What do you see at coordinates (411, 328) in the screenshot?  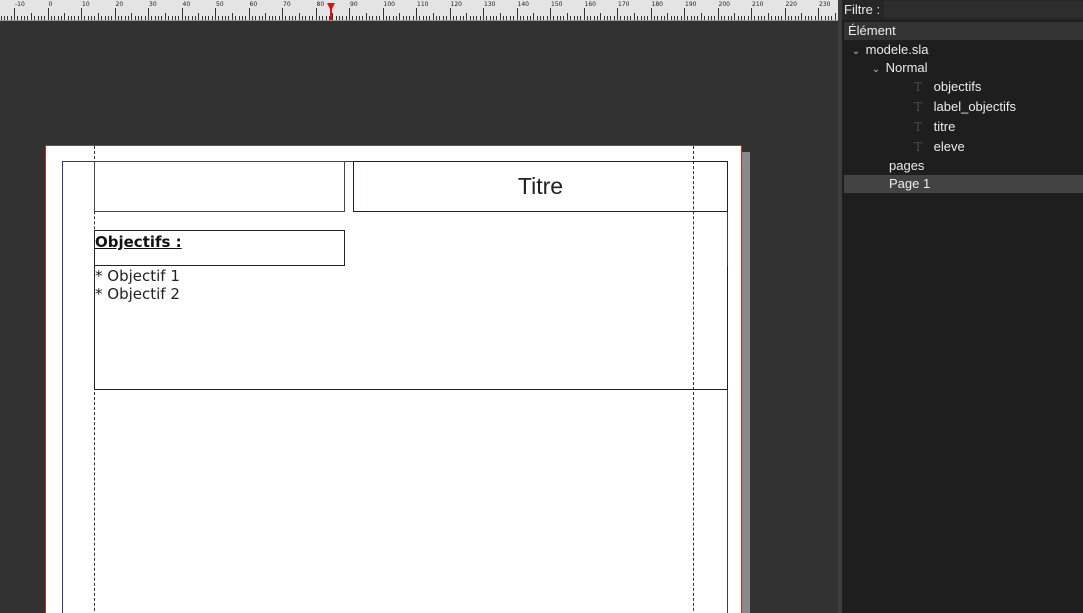 I see `objectifs-frame: * Objectif 1 * Objectif 2` at bounding box center [411, 328].